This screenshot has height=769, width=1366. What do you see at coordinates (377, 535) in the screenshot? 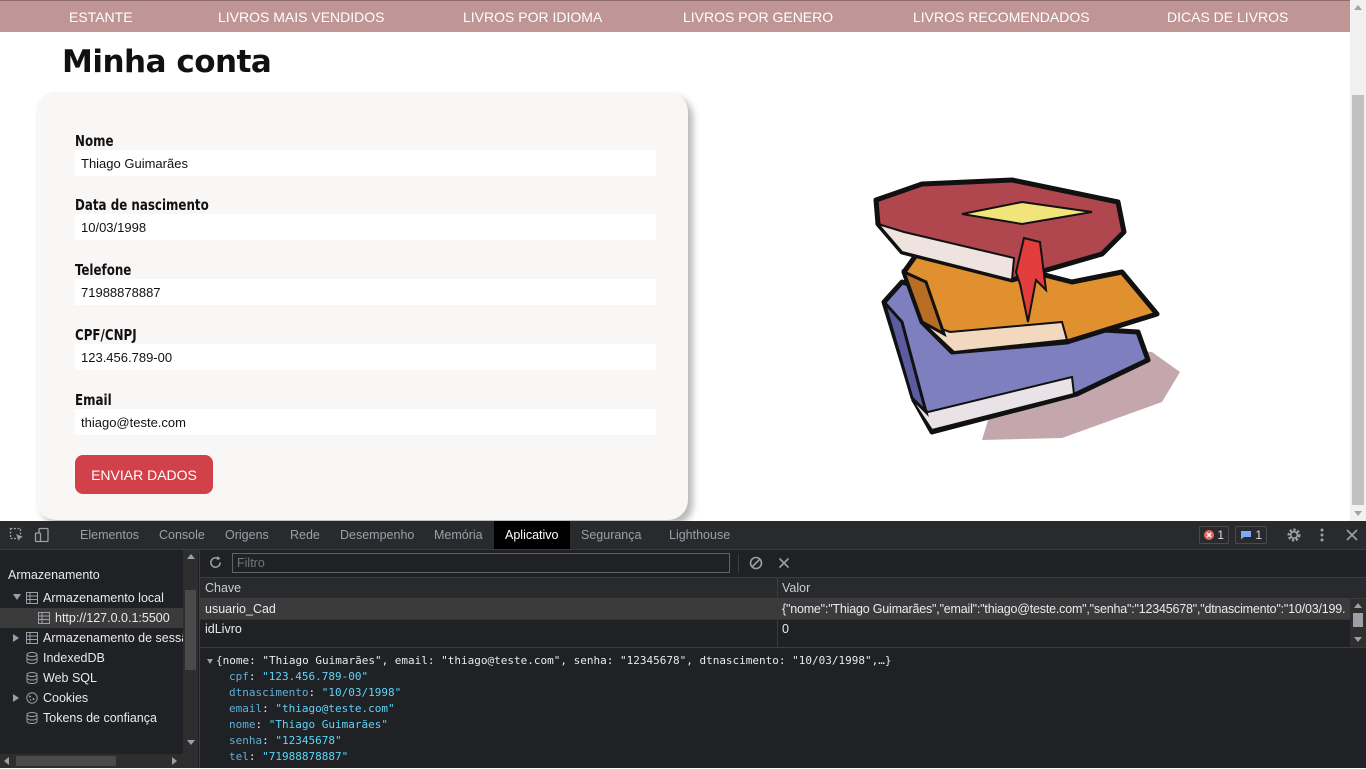
I see `tab-desempenho: Desempenho` at bounding box center [377, 535].